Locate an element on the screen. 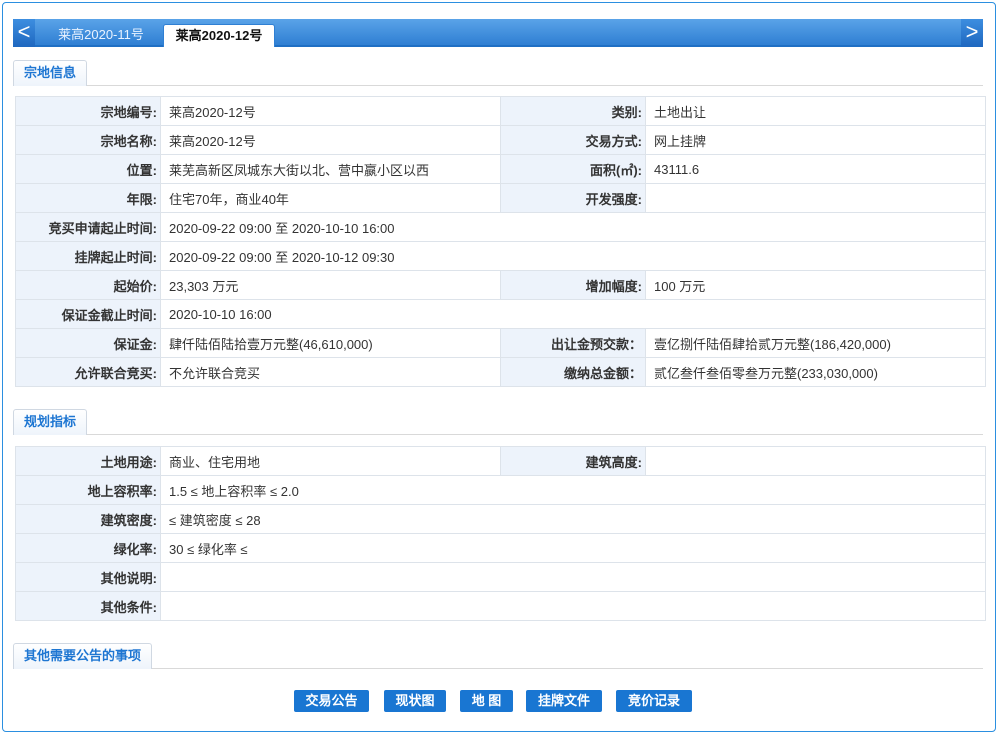  green-rate-value: 30 ≤ 绿化率 ≤ is located at coordinates (573, 548).